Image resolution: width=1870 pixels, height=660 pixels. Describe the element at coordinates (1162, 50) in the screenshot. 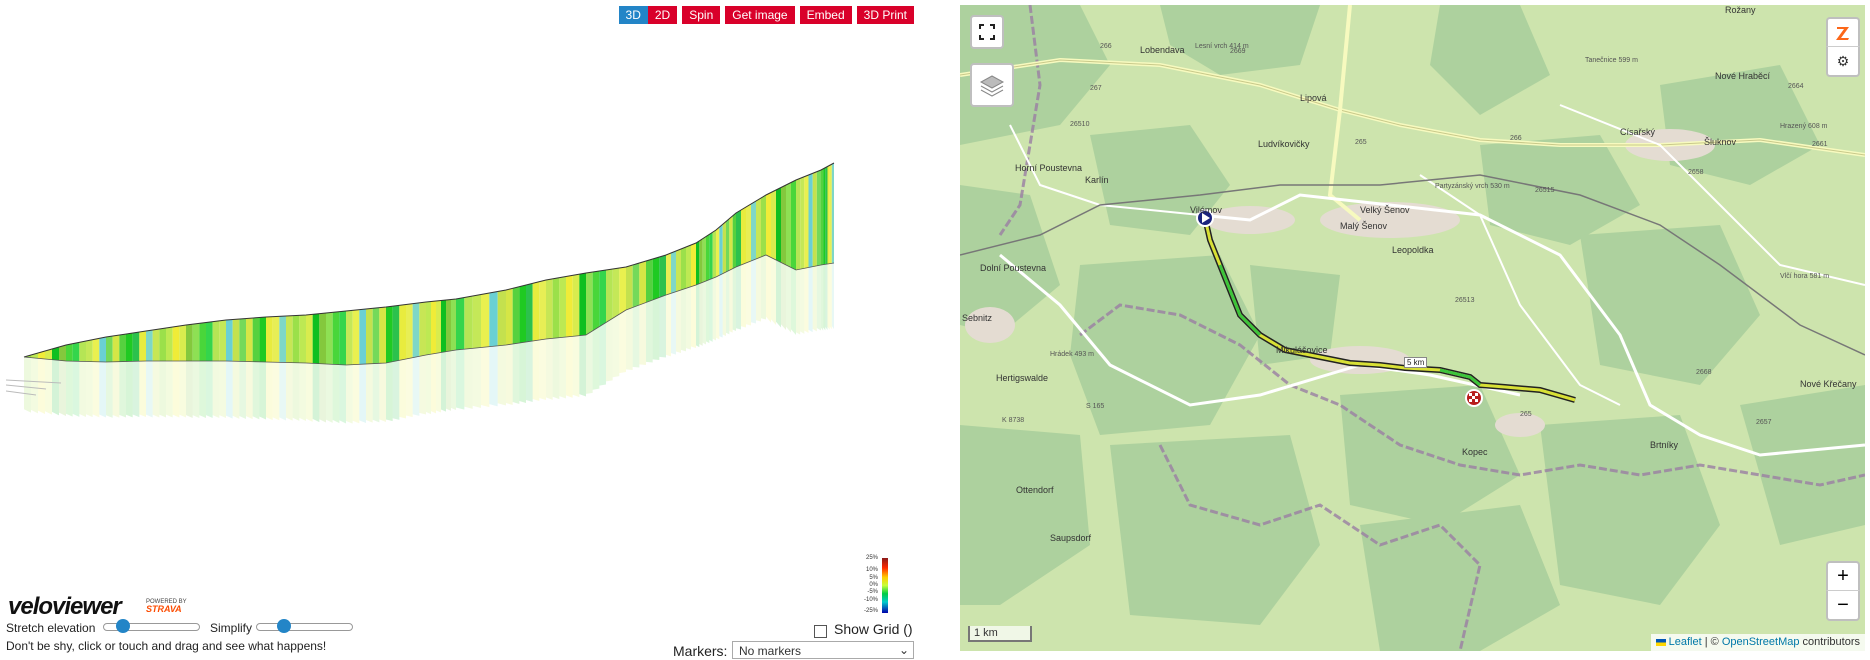

I see `town-label: Lobendava` at that location.